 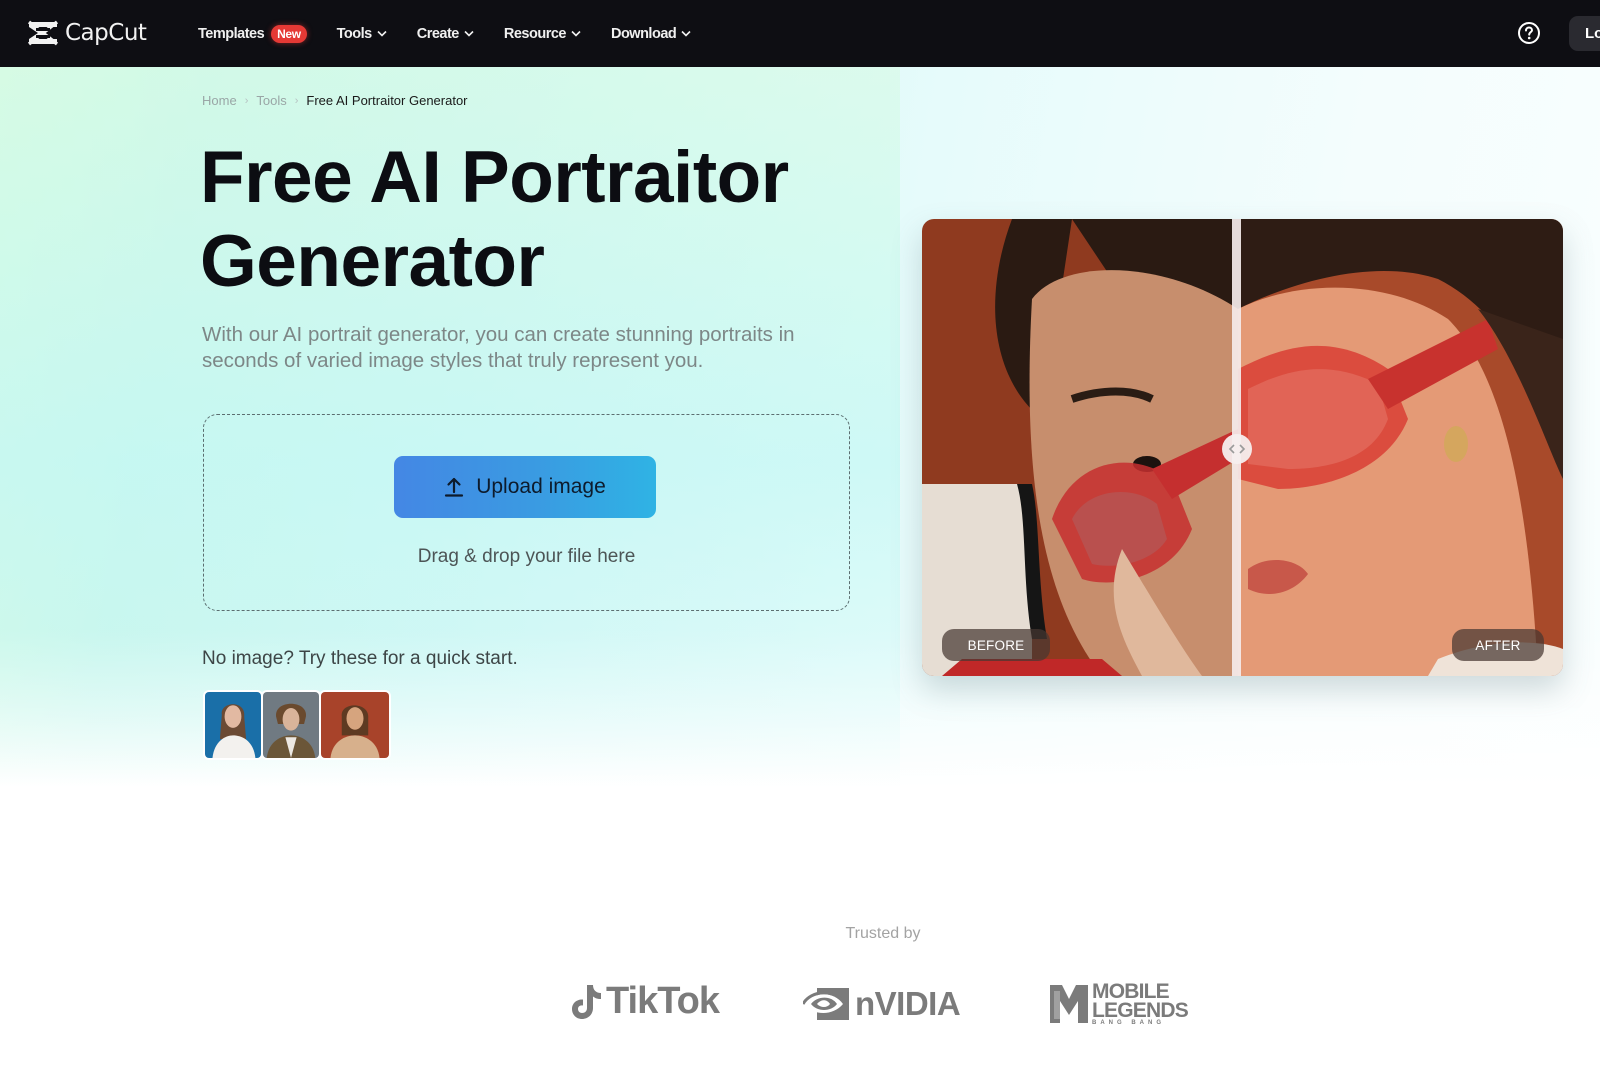 I want to click on tiktok-note-icon, so click(x=586, y=1001).